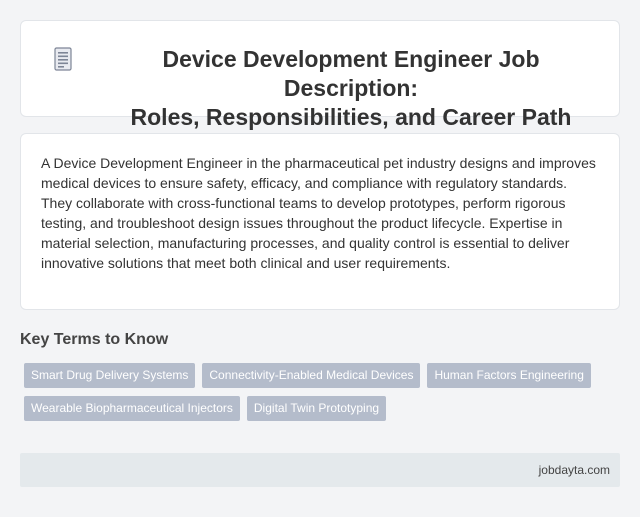 The height and width of the screenshot is (517, 640). Describe the element at coordinates (320, 470) in the screenshot. I see `footer-bar: jobdayta.com` at that location.